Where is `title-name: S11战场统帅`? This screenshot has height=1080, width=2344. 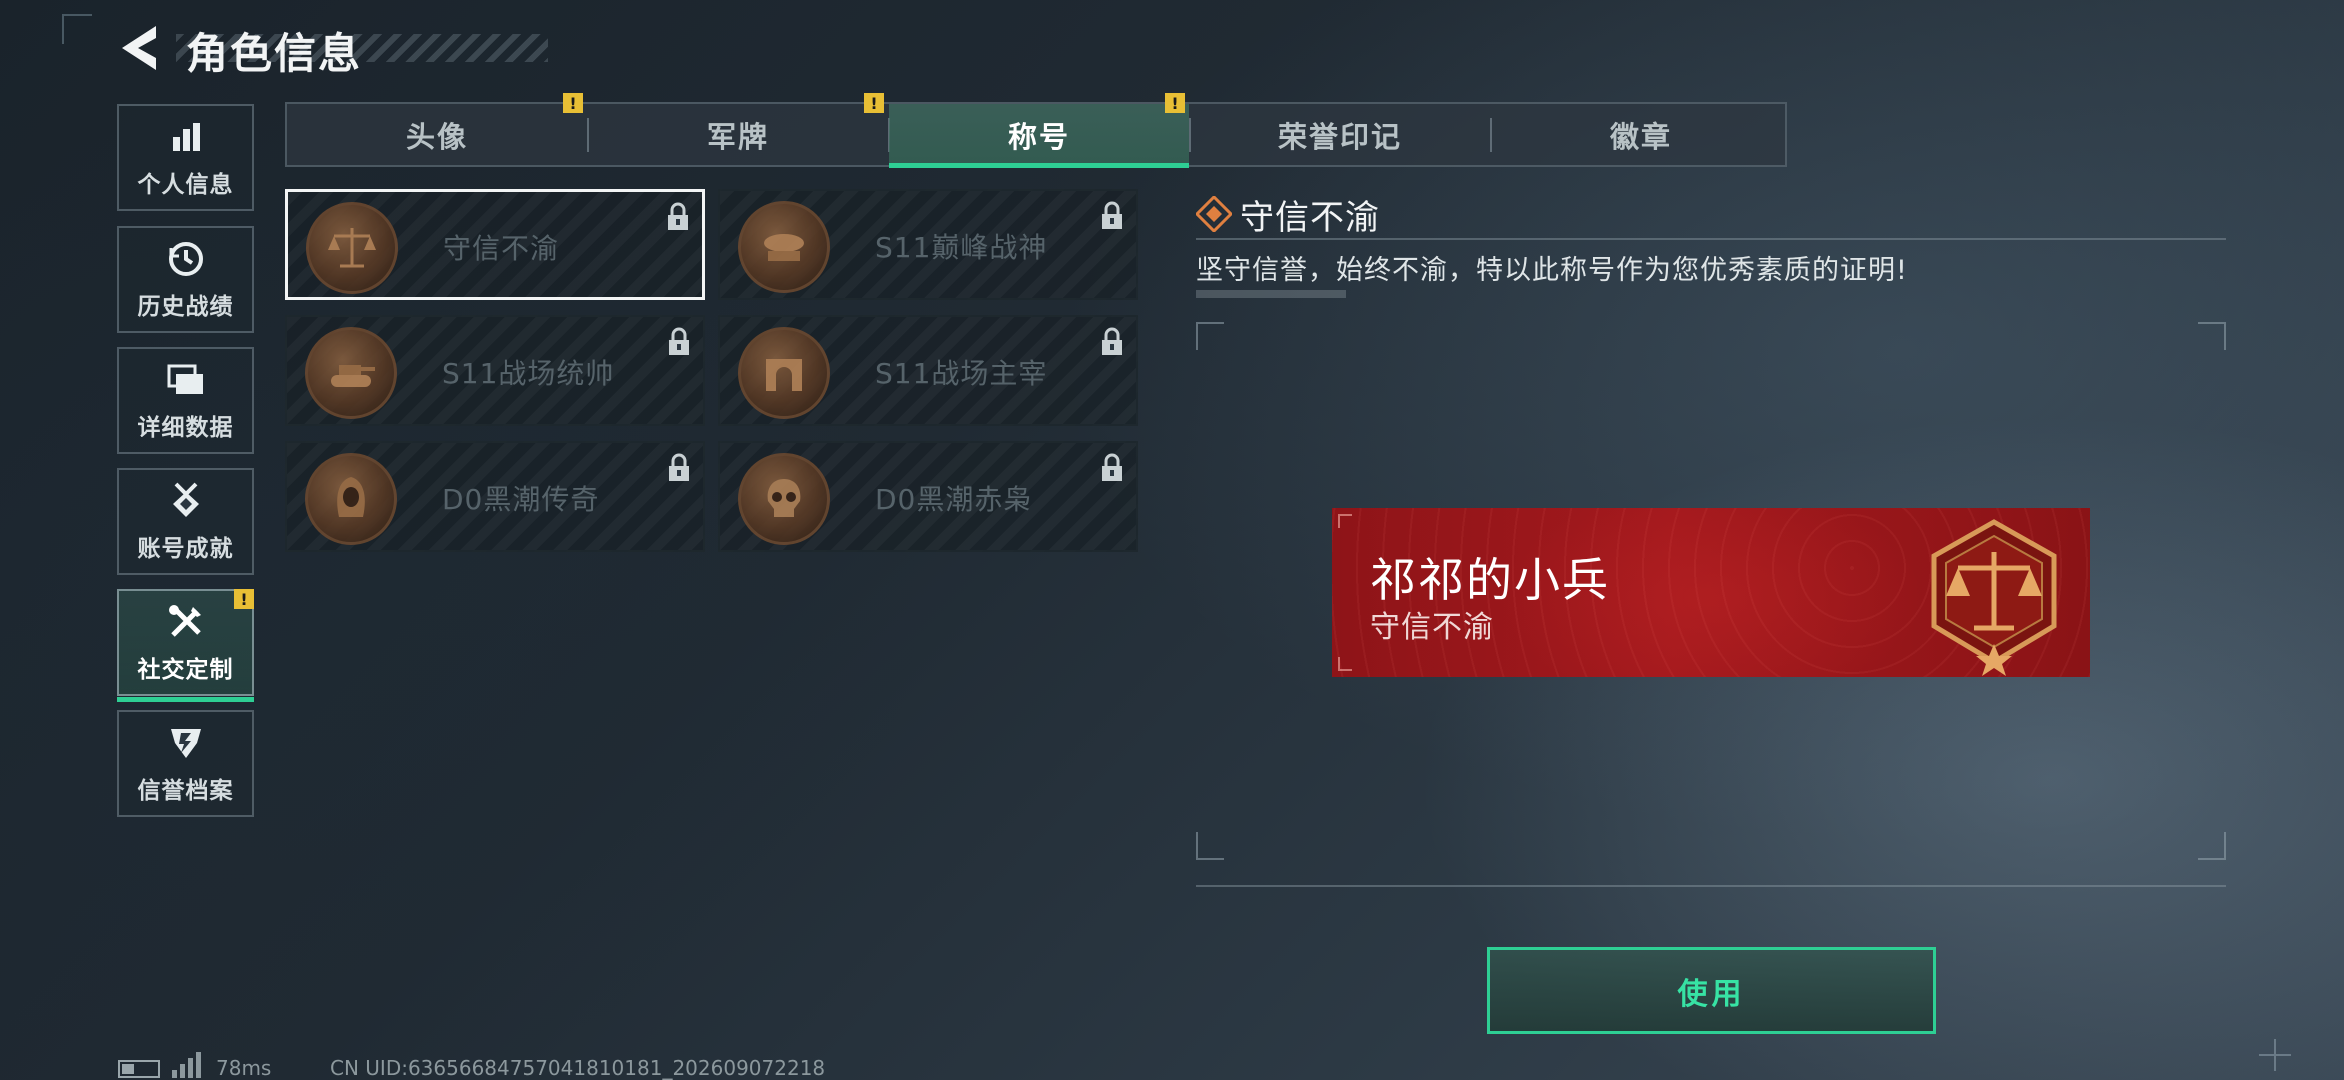 title-name: S11战场统帅 is located at coordinates (528, 373).